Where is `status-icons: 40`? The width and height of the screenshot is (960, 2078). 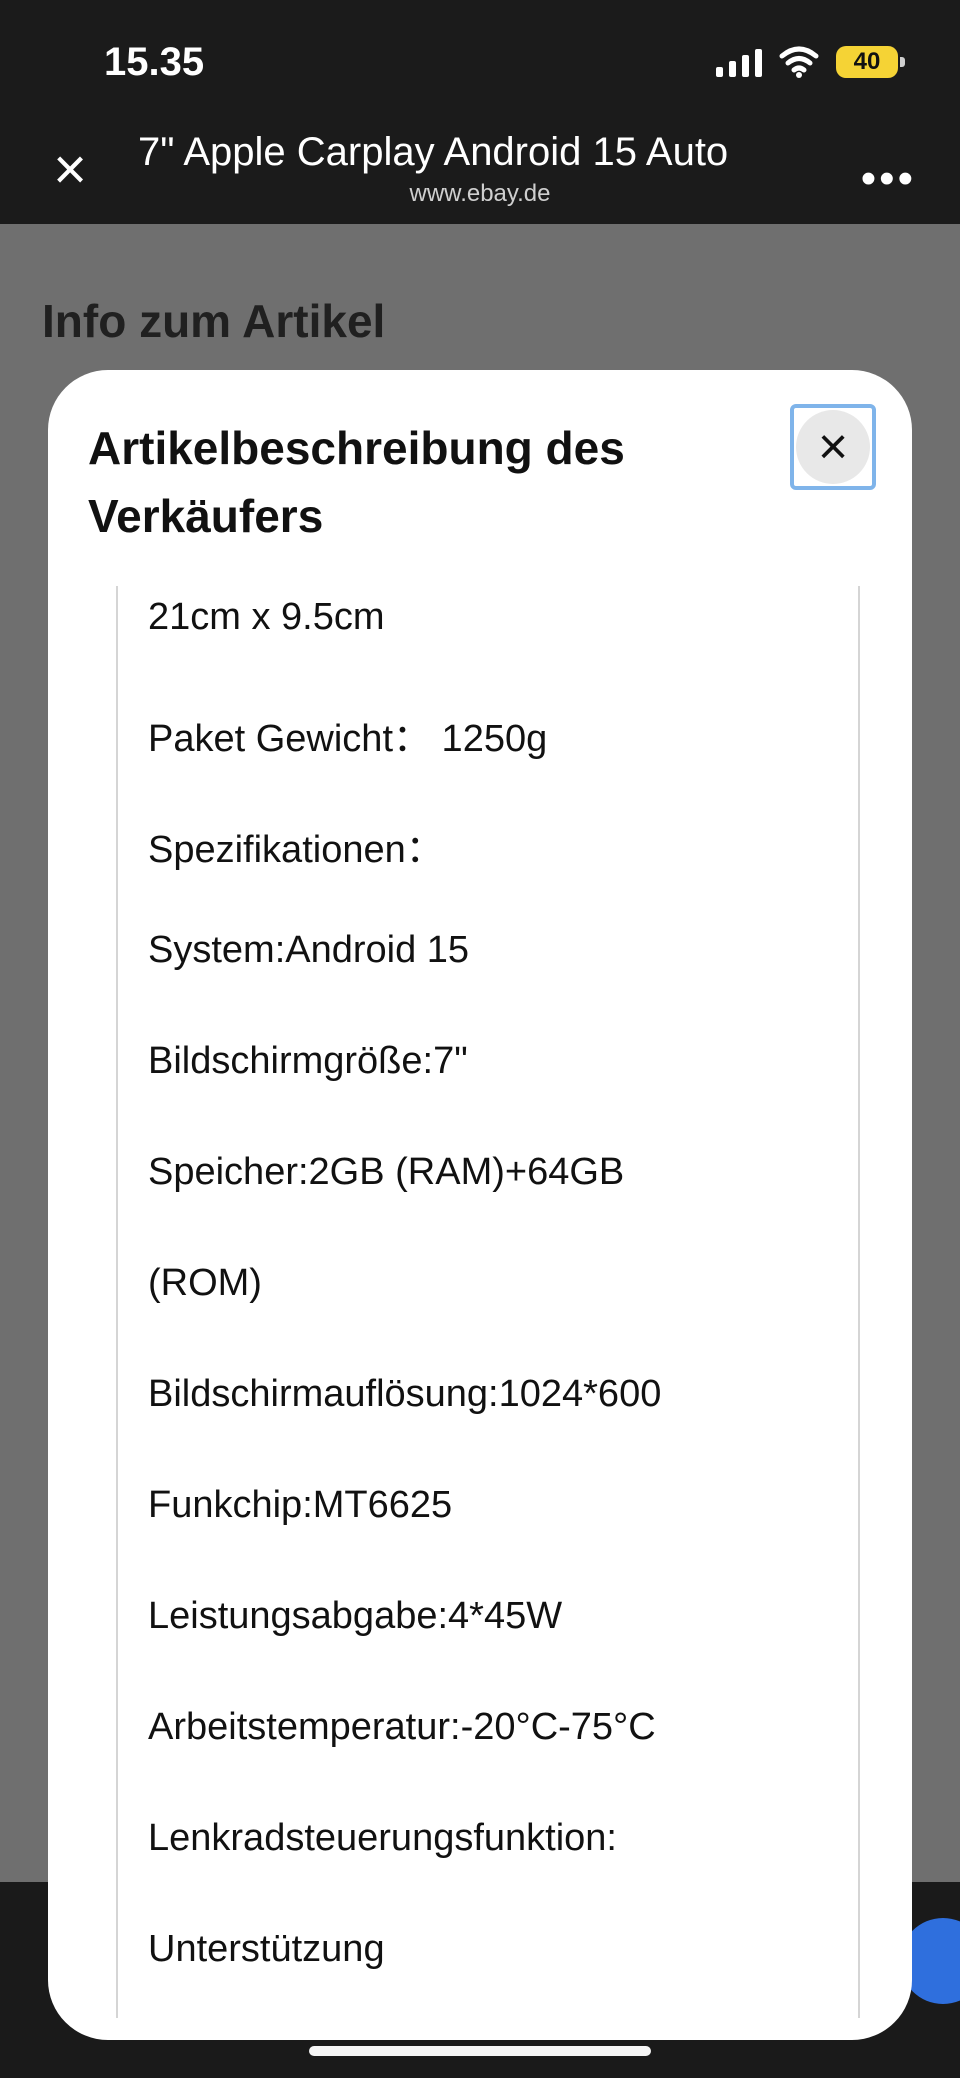
status-icons: 40 is located at coordinates (810, 62).